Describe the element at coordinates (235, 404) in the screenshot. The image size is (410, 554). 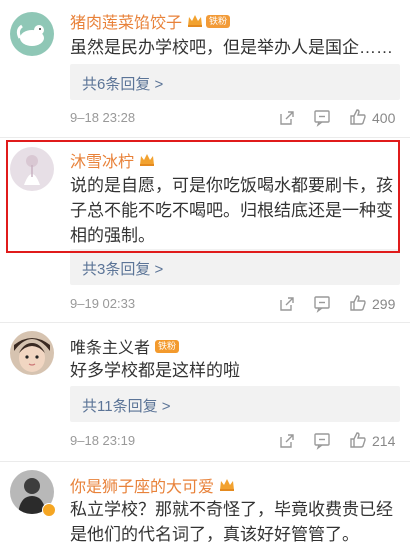
I see `reply-box: 共11条回复 >` at that location.